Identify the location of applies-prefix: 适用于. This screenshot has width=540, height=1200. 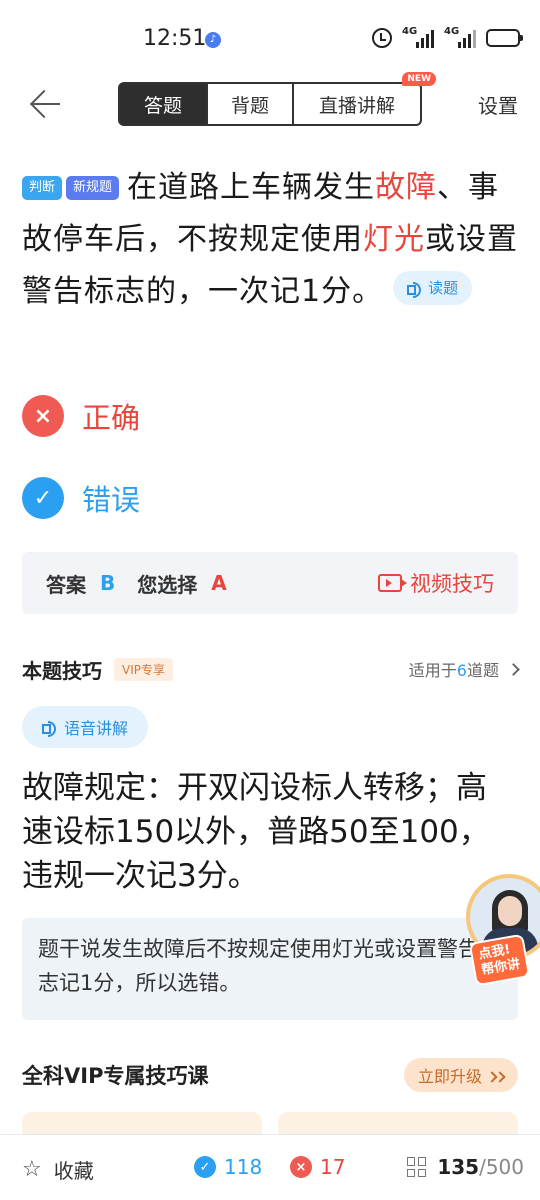
(432, 670).